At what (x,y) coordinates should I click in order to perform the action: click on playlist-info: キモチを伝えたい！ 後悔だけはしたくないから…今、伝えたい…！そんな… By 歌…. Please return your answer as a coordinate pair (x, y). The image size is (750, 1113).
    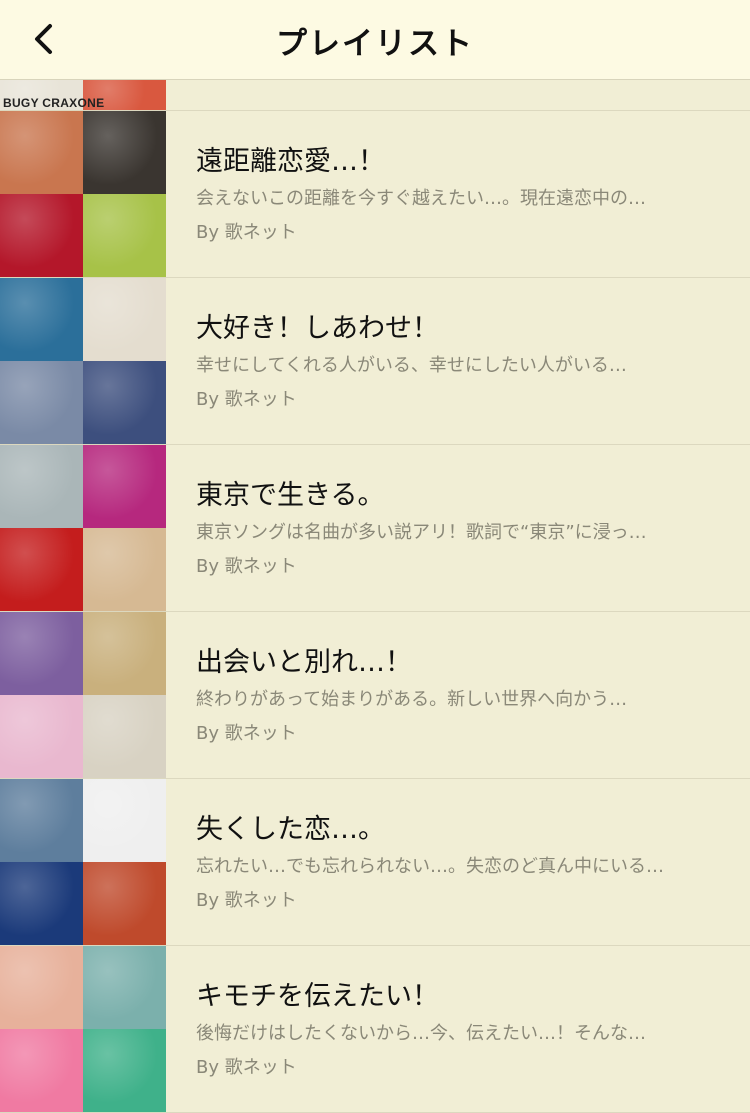
    Looking at the image, I should click on (456, 1030).